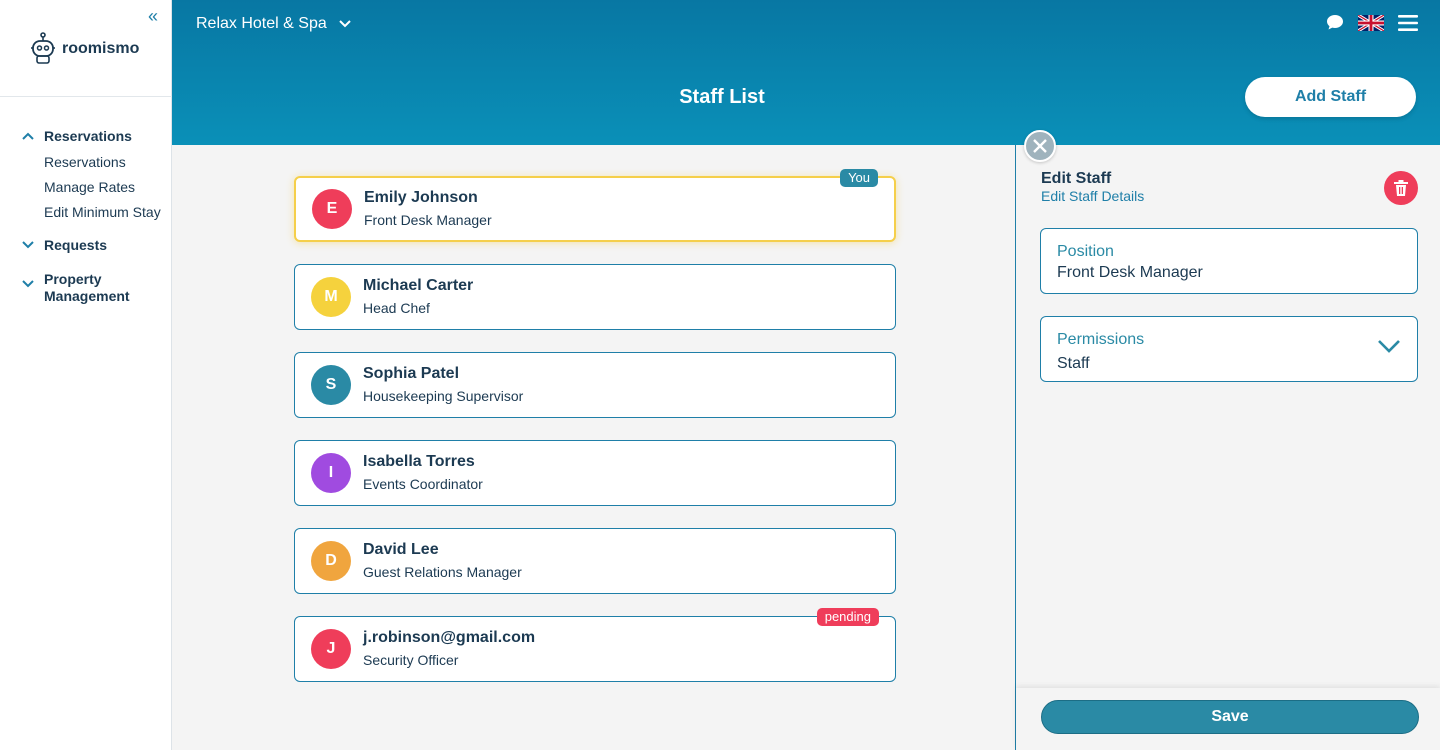  I want to click on hotel-selector: Relax Hotel & Spa, so click(273, 24).